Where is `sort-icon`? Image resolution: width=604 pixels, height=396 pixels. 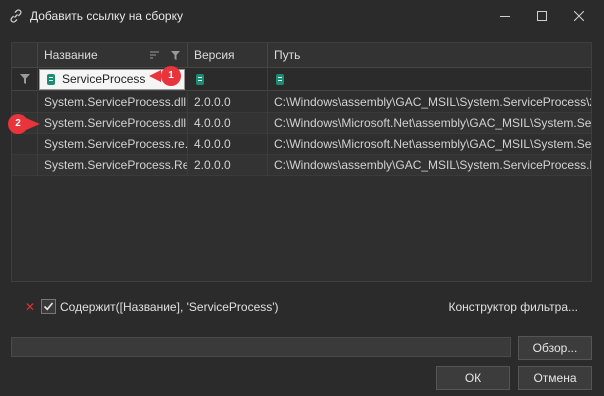
sort-icon is located at coordinates (154, 55).